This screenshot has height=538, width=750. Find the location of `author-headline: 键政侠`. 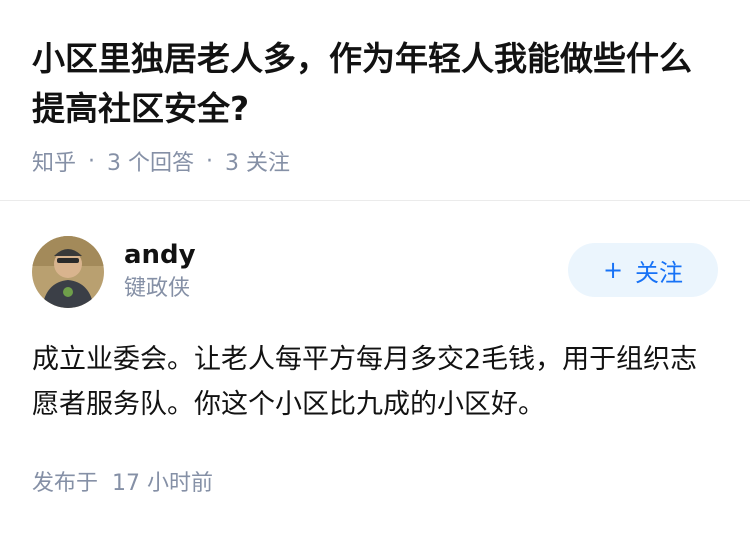

author-headline: 键政侠 is located at coordinates (157, 288).